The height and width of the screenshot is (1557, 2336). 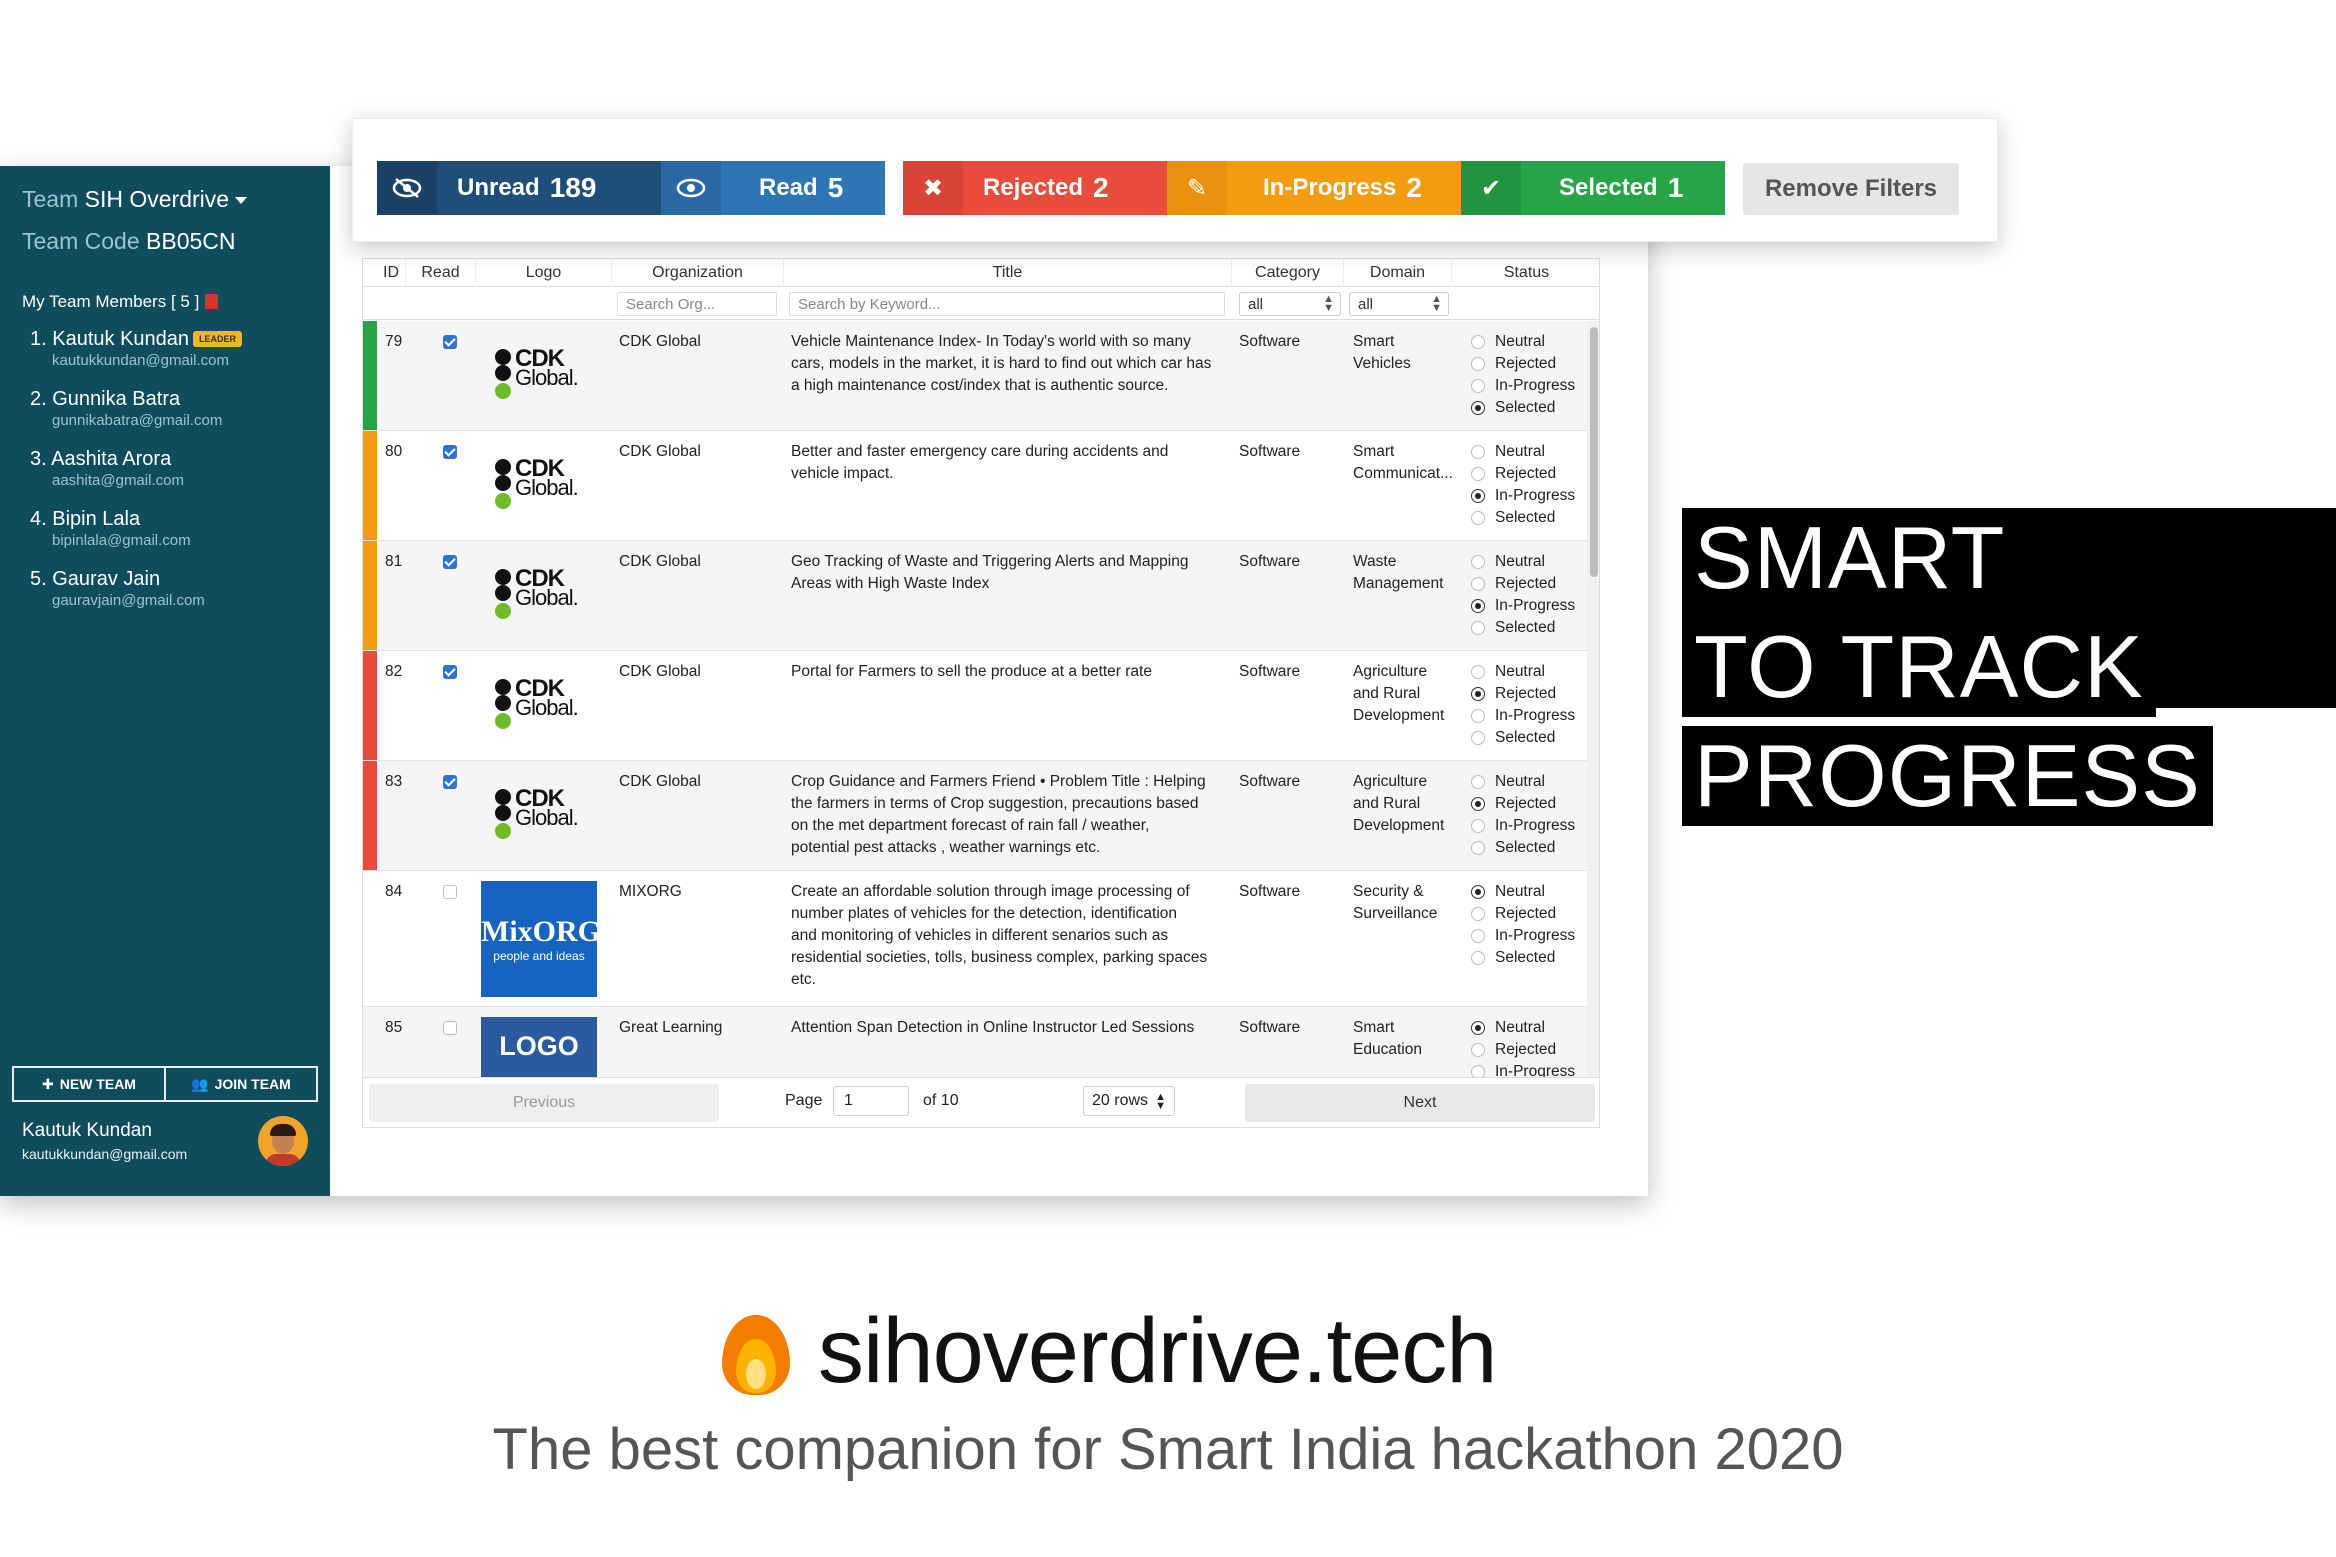 I want to click on col-category: Category, so click(x=1287, y=273).